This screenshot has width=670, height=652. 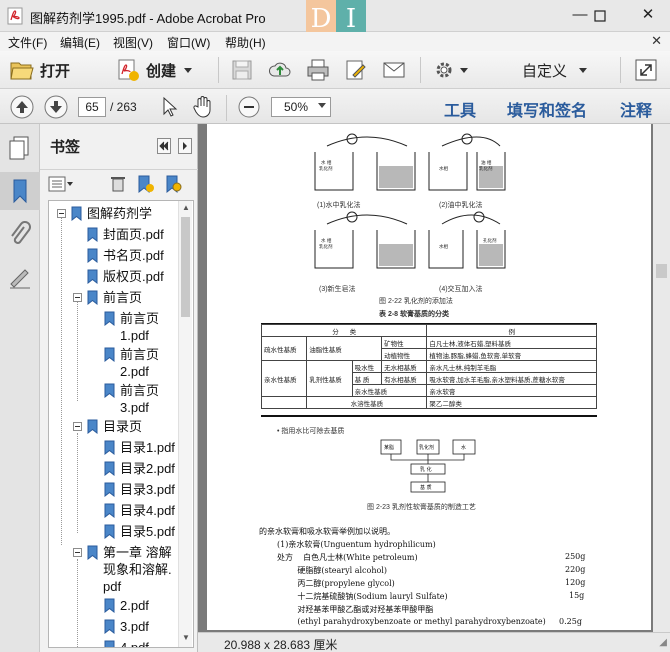 What do you see at coordinates (661, 378) in the screenshot?
I see `document-scrollbar` at bounding box center [661, 378].